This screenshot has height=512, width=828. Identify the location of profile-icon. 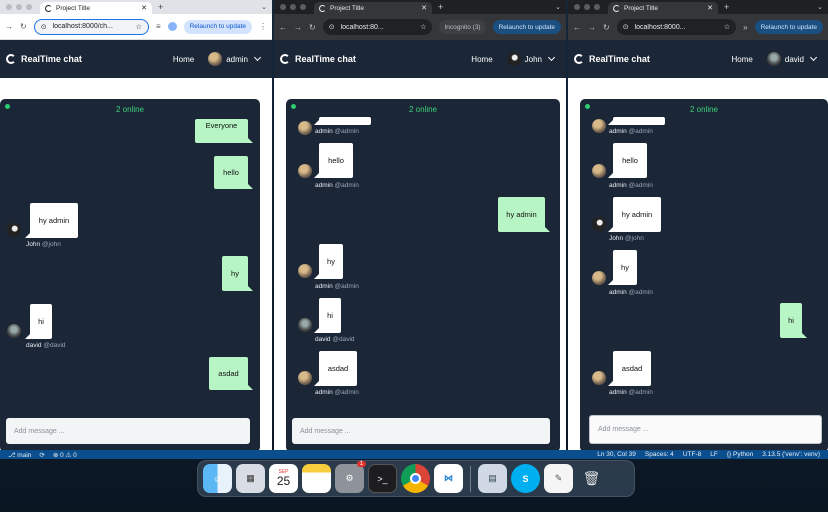
(172, 26).